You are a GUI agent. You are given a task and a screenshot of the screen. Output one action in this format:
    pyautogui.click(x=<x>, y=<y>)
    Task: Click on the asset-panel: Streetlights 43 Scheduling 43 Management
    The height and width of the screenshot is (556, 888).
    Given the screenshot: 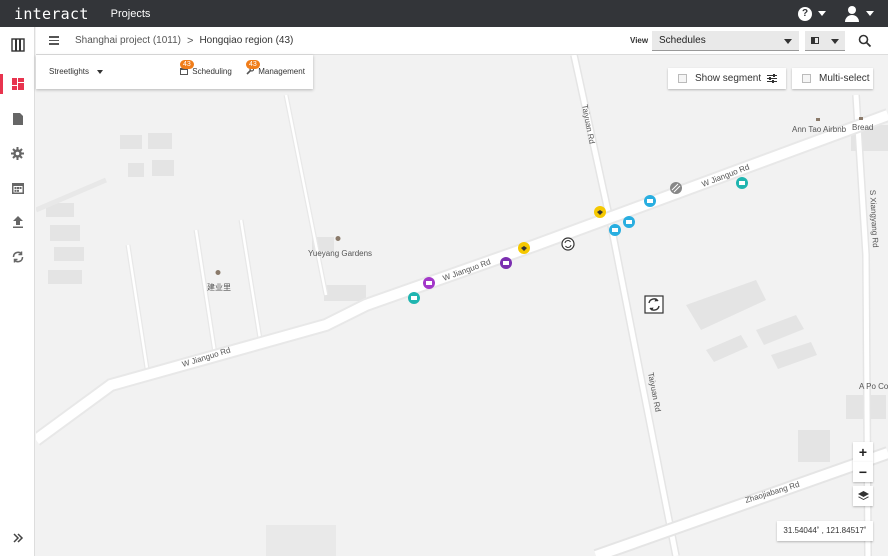 What is the action you would take?
    pyautogui.click(x=174, y=72)
    